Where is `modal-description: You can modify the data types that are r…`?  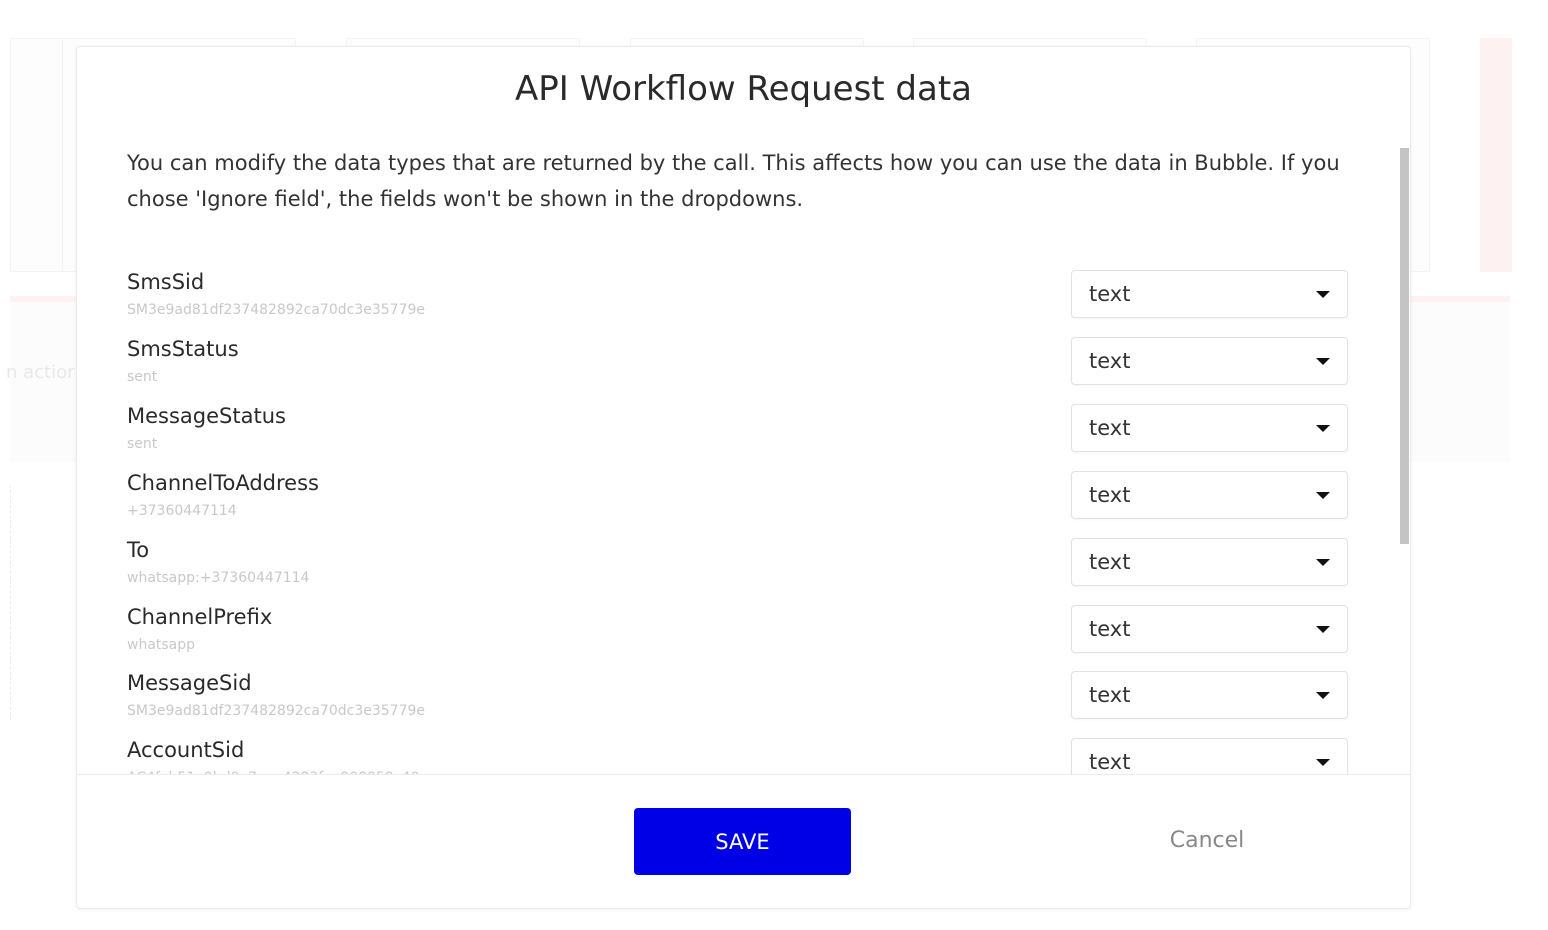 modal-description: You can modify the data types that are r… is located at coordinates (733, 181).